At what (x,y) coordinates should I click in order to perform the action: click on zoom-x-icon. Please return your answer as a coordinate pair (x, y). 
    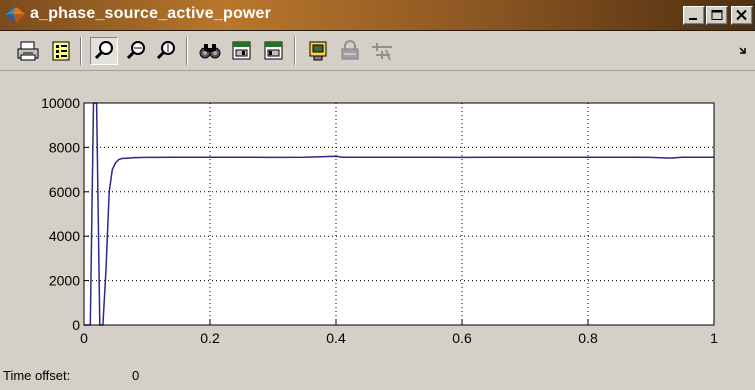
    Looking at the image, I should click on (135, 50).